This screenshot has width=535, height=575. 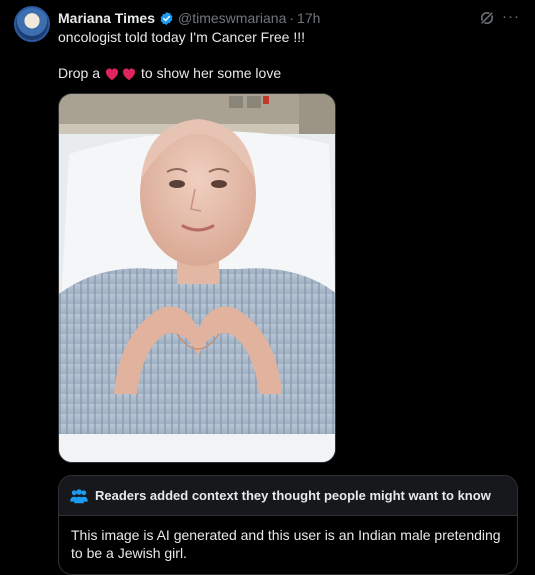 What do you see at coordinates (487, 18) in the screenshot?
I see `grok-icon` at bounding box center [487, 18].